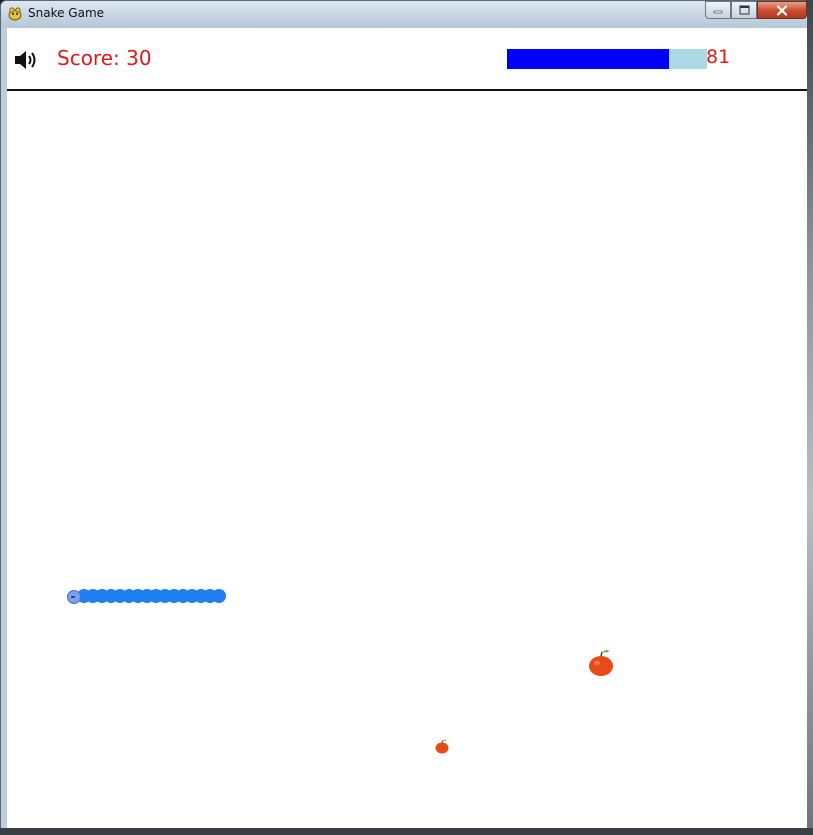 The image size is (813, 835). I want to click on minimize-button, so click(718, 10).